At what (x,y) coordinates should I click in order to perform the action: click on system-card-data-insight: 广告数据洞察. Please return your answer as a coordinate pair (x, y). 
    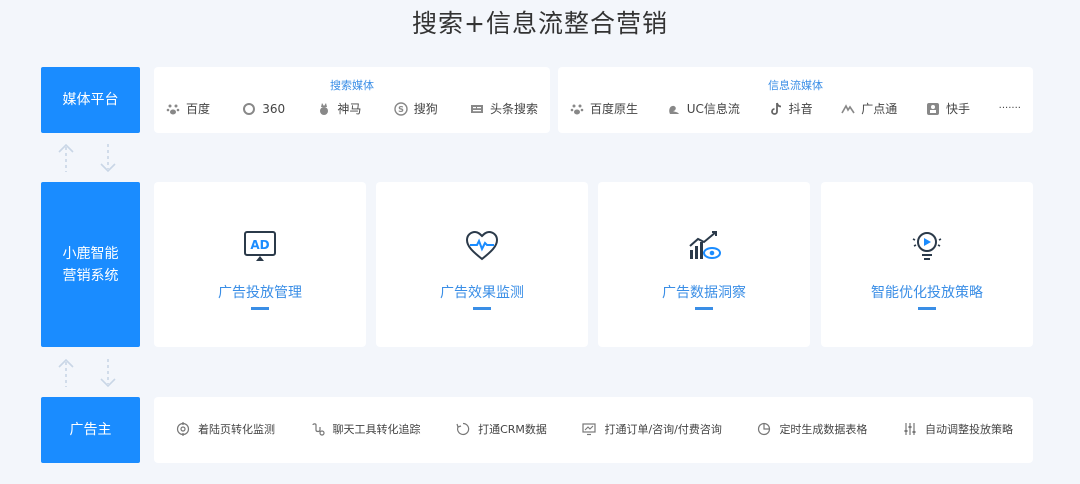
    Looking at the image, I should click on (704, 264).